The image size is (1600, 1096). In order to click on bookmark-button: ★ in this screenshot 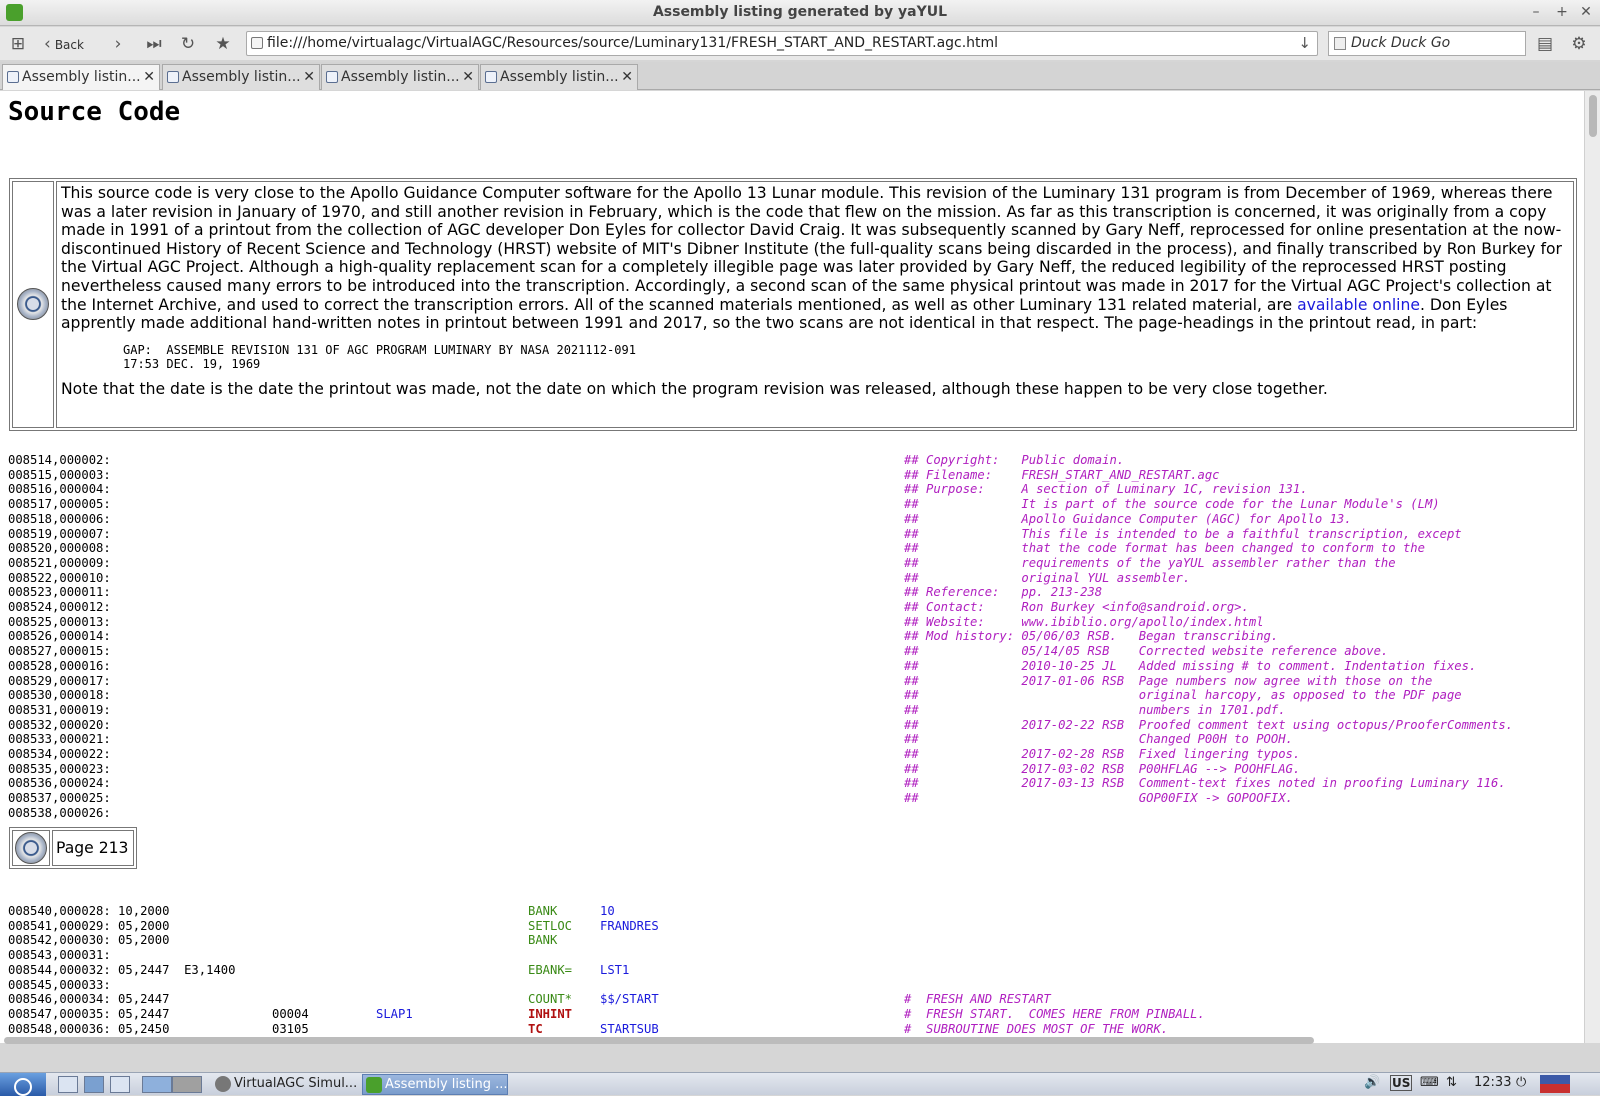, I will do `click(223, 44)`.